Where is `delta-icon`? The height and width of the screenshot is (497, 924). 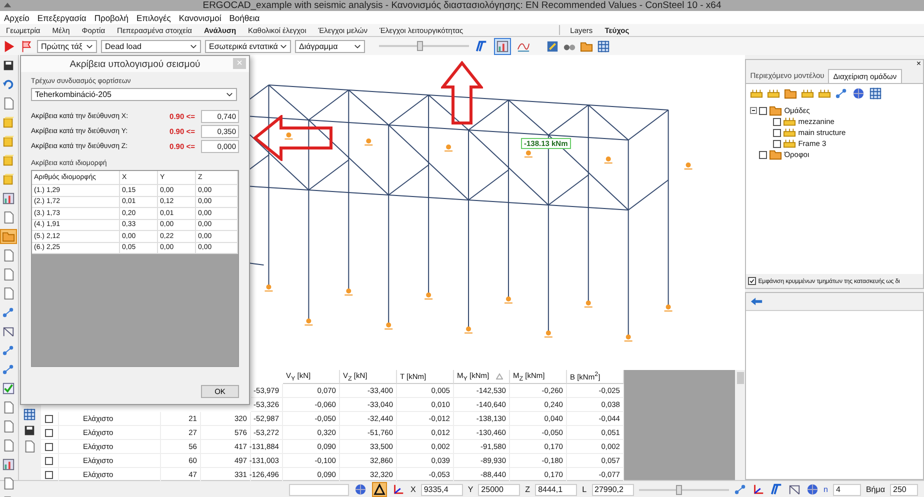
delta-icon is located at coordinates (379, 489).